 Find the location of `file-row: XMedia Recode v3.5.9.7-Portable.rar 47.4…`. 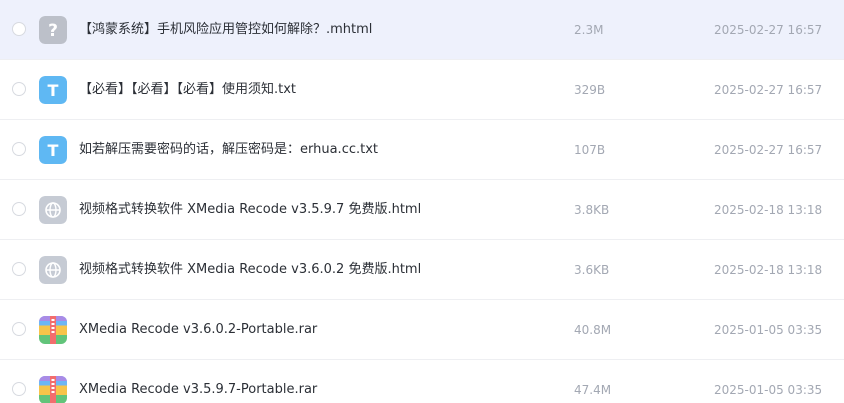

file-row: XMedia Recode v3.5.9.7-Portable.rar 47.4… is located at coordinates (422, 381).